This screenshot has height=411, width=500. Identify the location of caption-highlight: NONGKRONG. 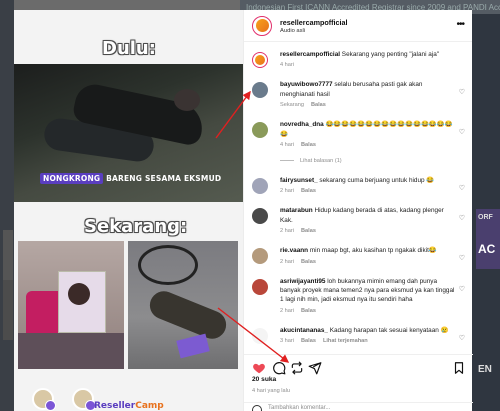
(72, 178).